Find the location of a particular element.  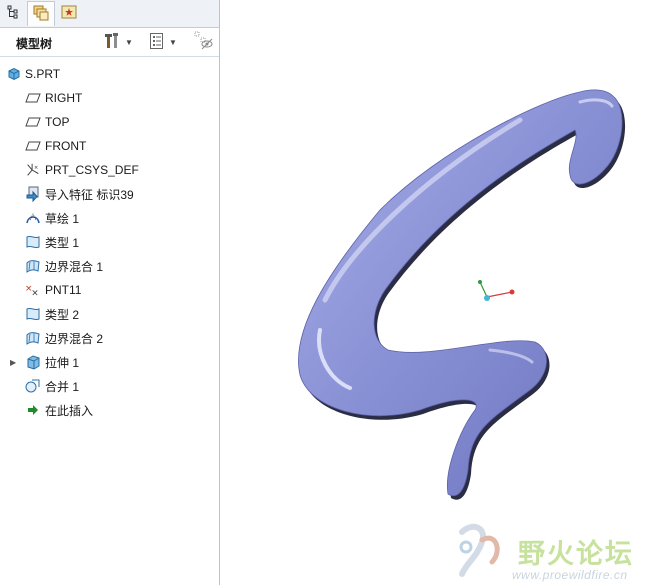

tree-item-label: 类型 1 is located at coordinates (62, 242).